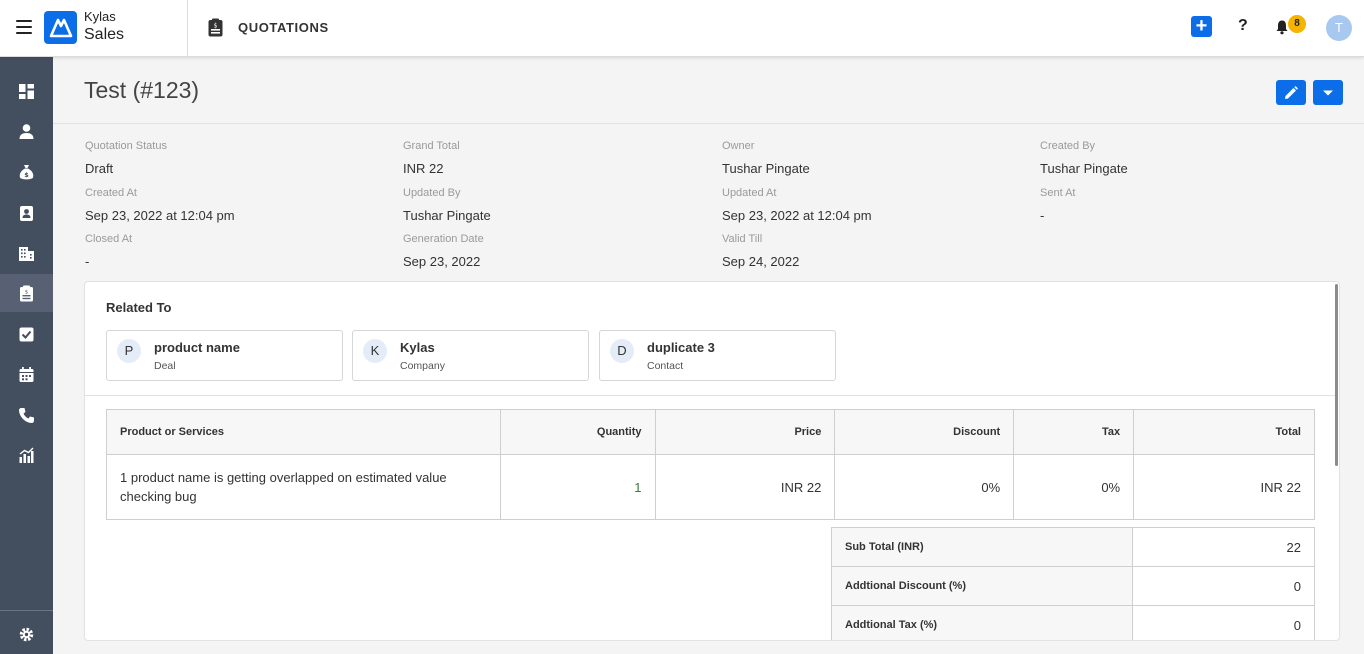 Image resolution: width=1364 pixels, height=654 pixels. I want to click on column-header-total: Total, so click(1224, 432).